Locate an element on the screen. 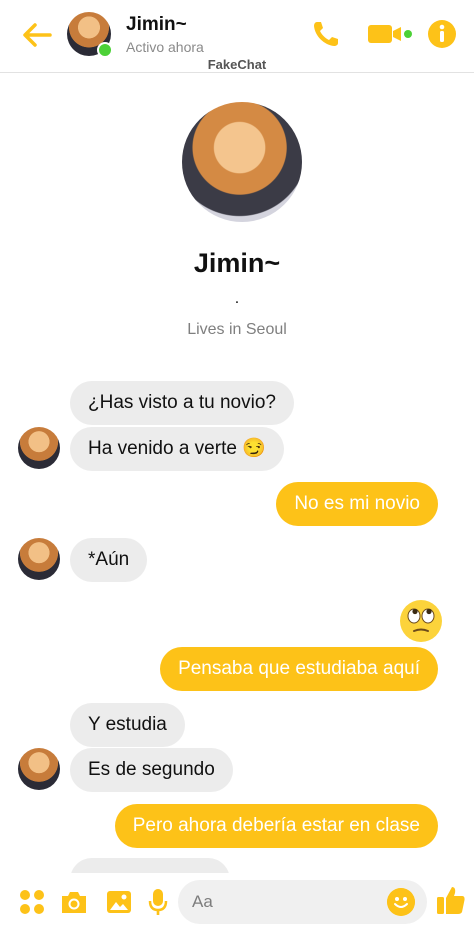 The width and height of the screenshot is (474, 927). message-incoming: Es de segundo is located at coordinates (151, 770).